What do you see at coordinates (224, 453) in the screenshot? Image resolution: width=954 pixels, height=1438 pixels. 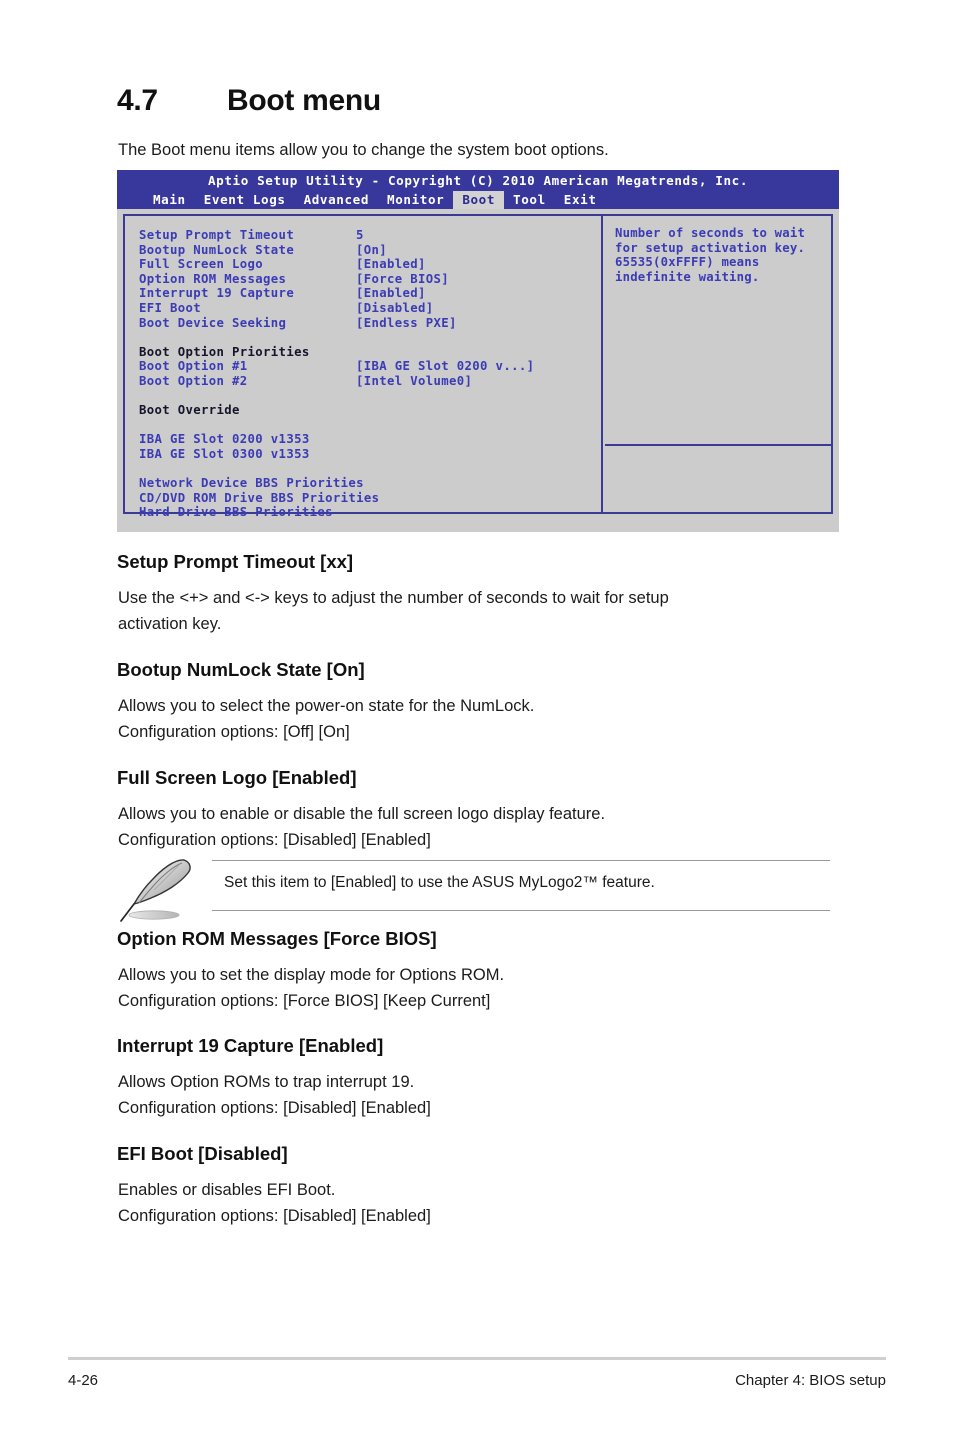 I see `boot-override-label: IBA GE Slot 0300 v1353` at bounding box center [224, 453].